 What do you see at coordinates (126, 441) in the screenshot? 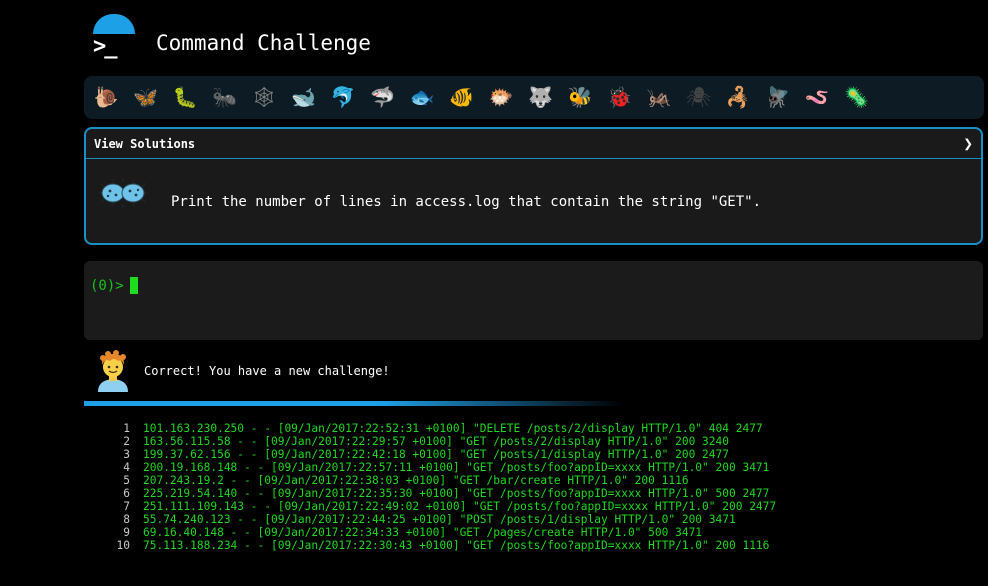
I see `line-number: 2` at bounding box center [126, 441].